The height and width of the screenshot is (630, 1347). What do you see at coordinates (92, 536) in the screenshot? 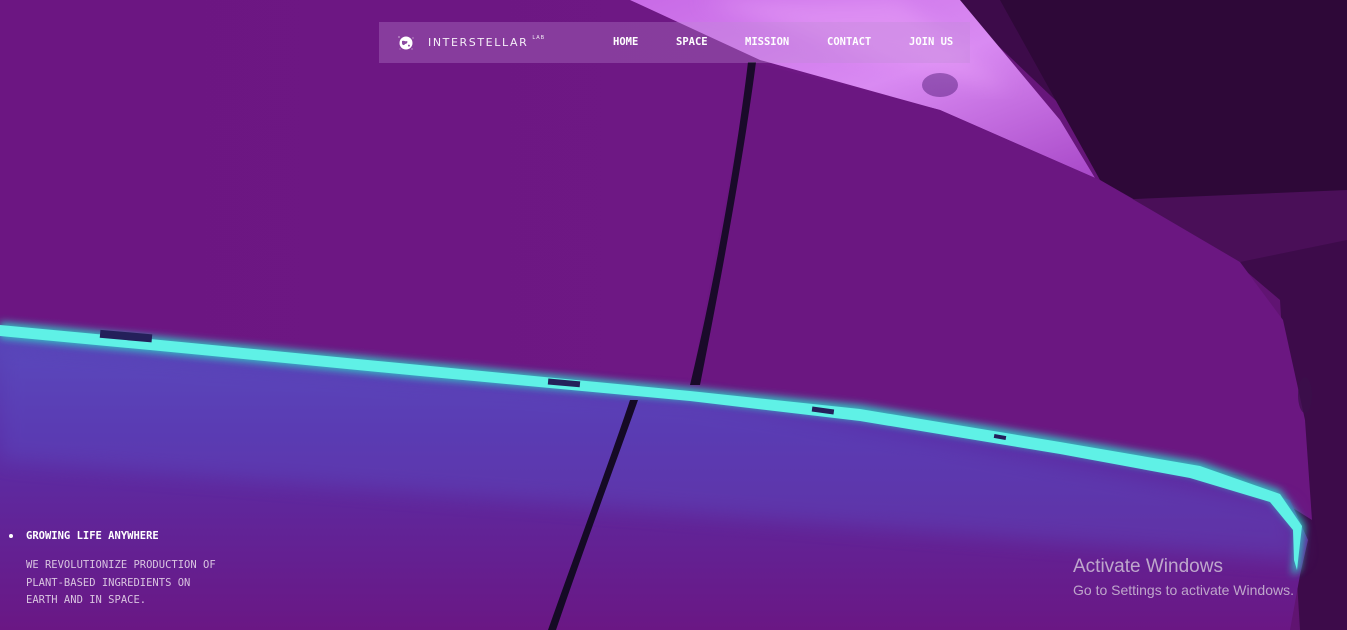
I see `hero-tagline-text: GROWING LIFE ANYWHERE` at bounding box center [92, 536].